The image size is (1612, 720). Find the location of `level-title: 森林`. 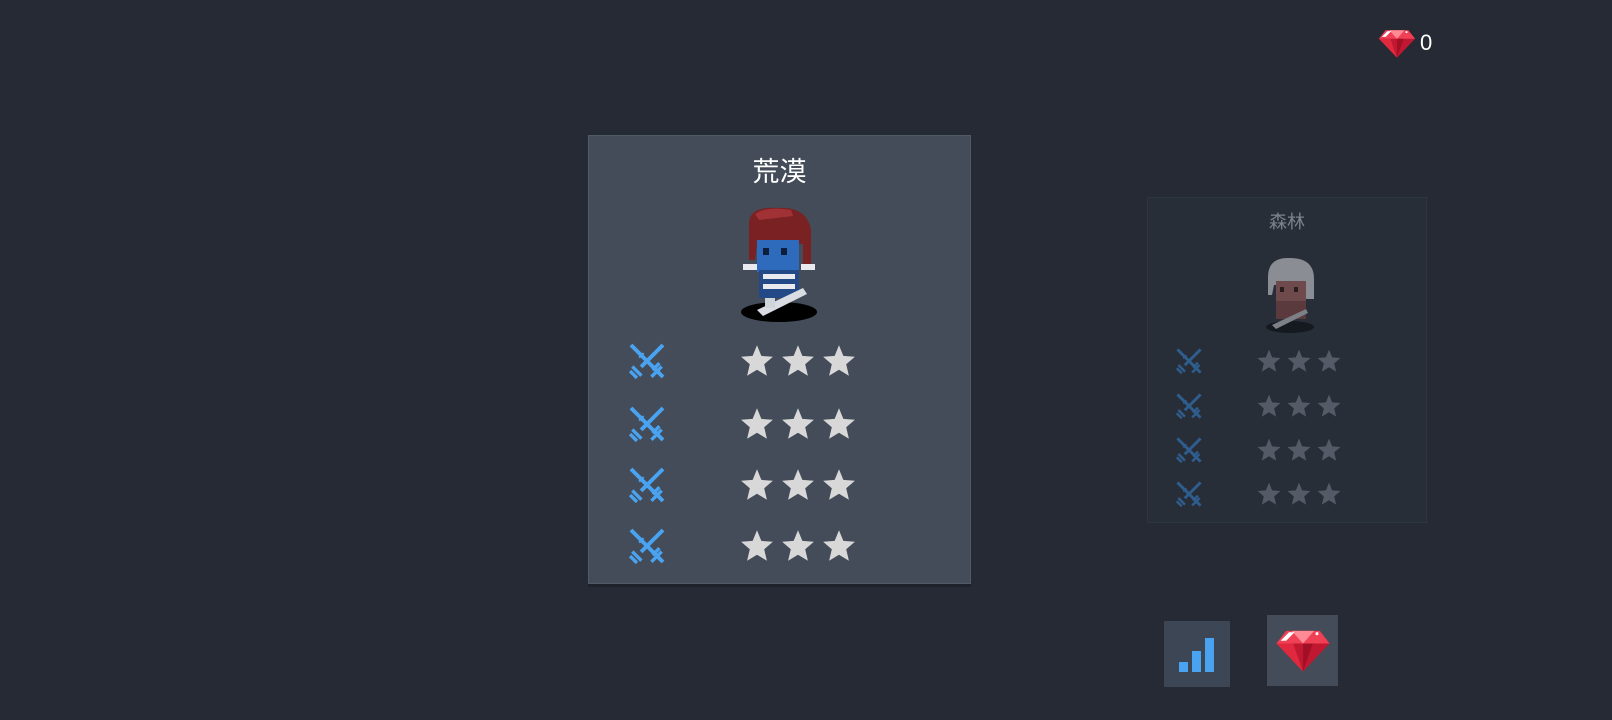

level-title: 森林 is located at coordinates (1287, 222).